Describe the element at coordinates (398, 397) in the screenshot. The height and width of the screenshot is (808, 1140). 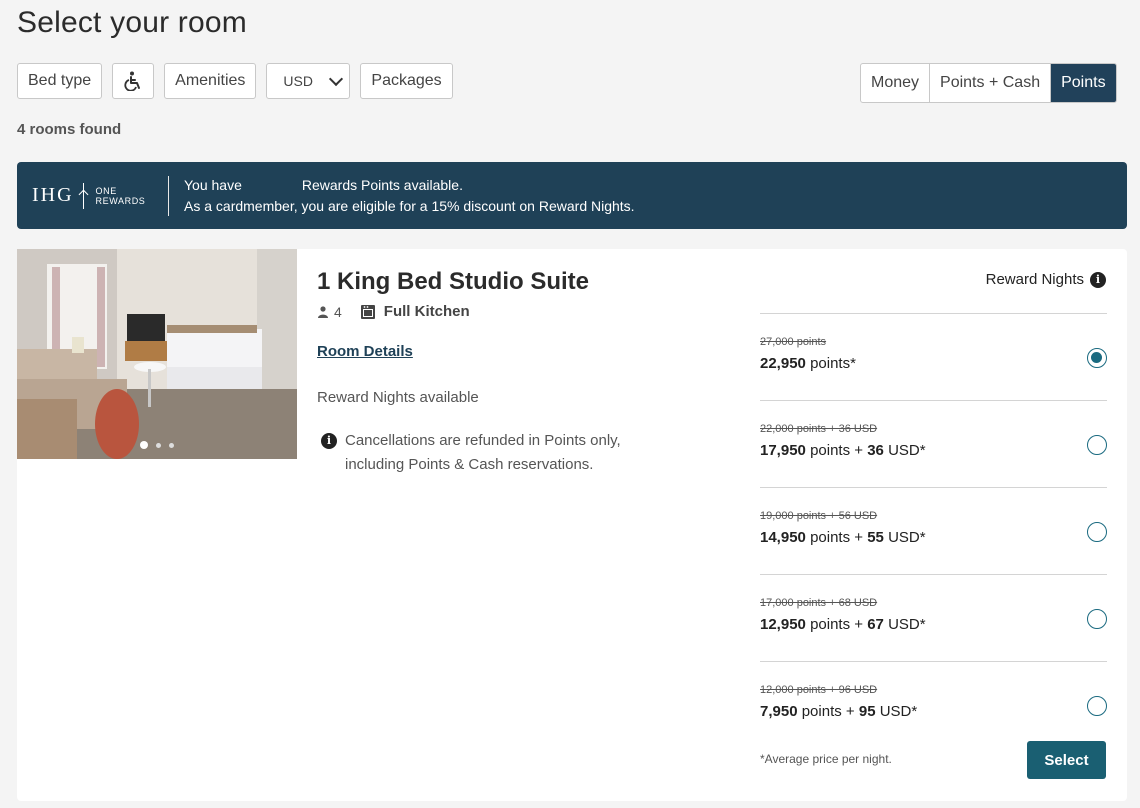
I see `reward-nights-available: Reward Nights available` at that location.